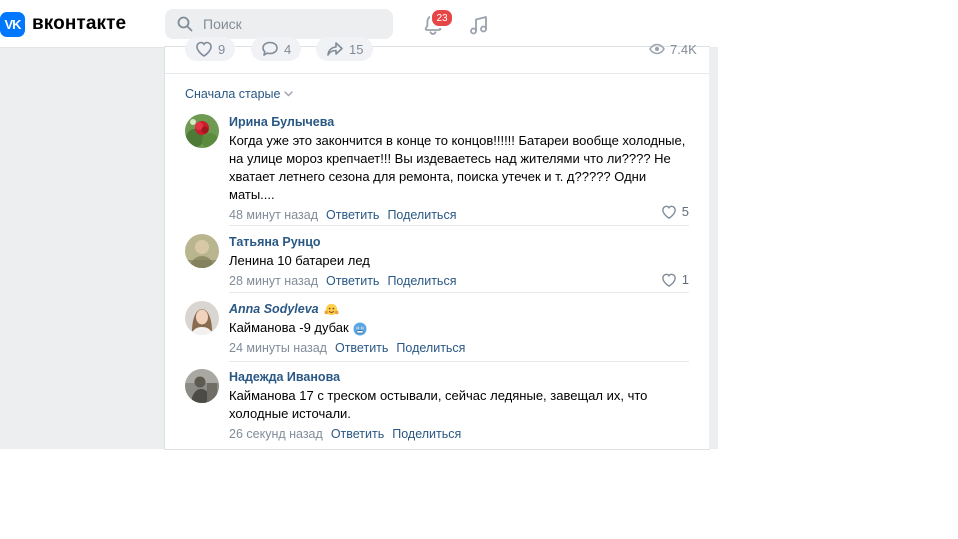 The image size is (958, 539). What do you see at coordinates (273, 281) in the screenshot?
I see `comment-time: 28 минут назад` at bounding box center [273, 281].